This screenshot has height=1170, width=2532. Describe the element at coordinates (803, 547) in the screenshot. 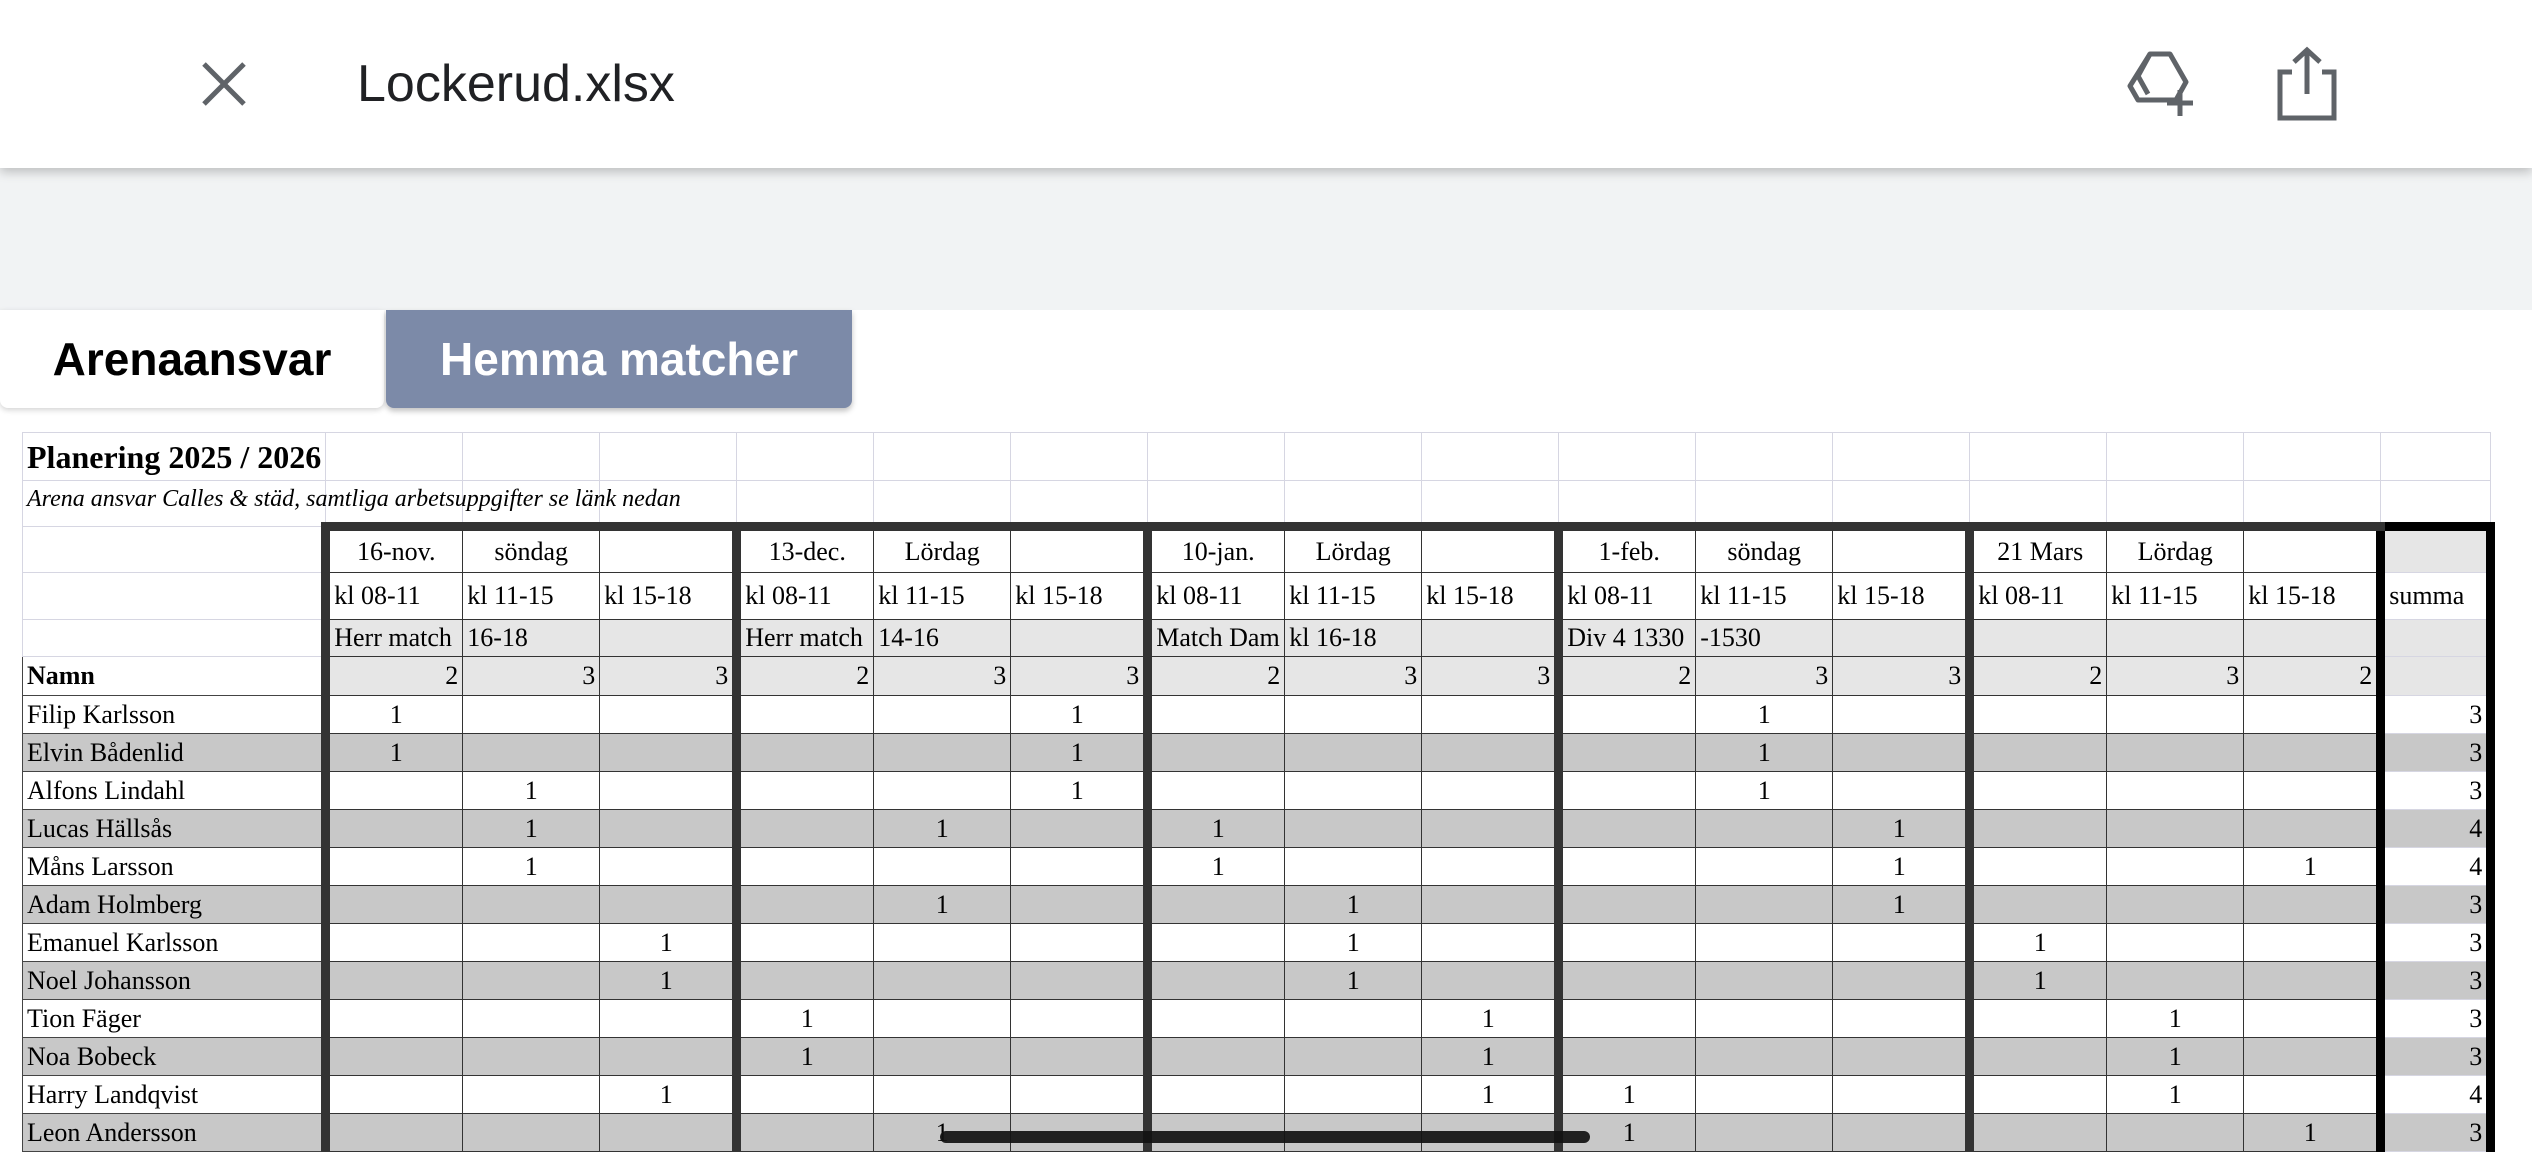

I see `date-header: 13-dec.` at that location.